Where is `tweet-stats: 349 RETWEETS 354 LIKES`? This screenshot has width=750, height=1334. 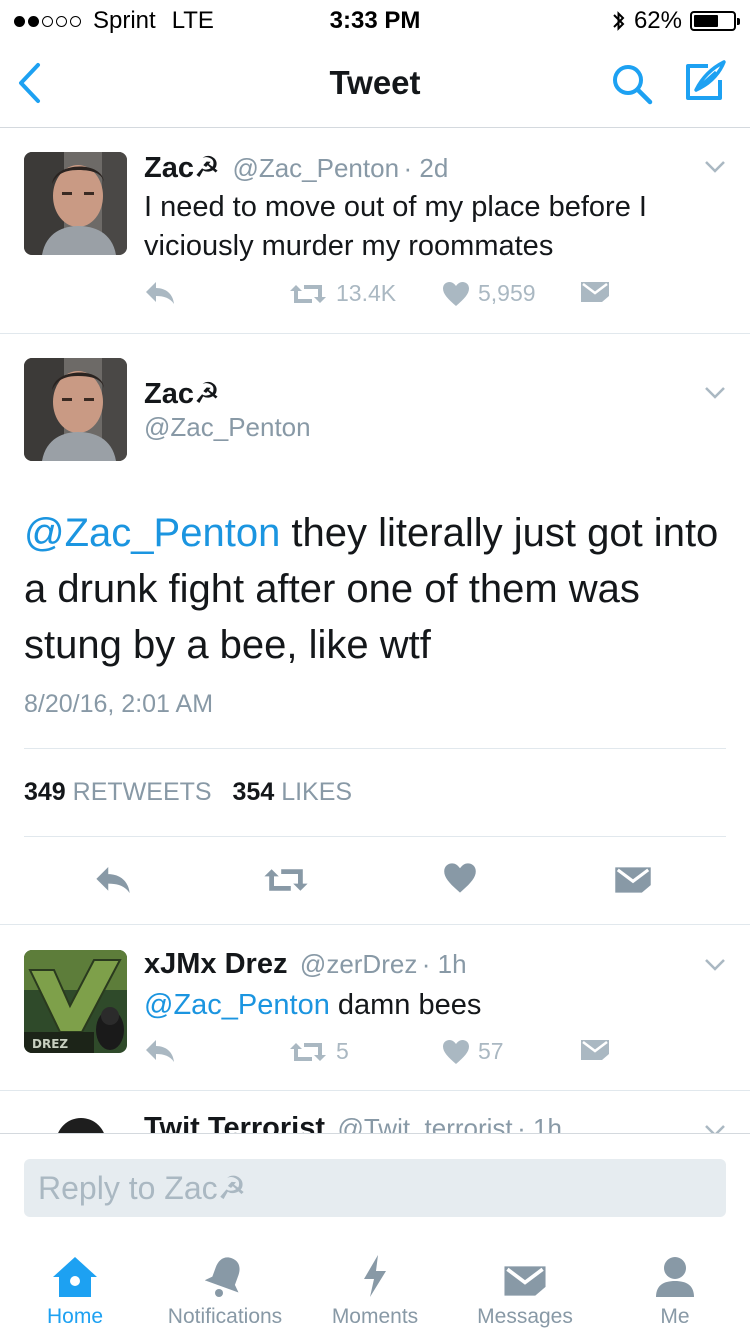 tweet-stats: 349 RETWEETS 354 LIKES is located at coordinates (188, 792).